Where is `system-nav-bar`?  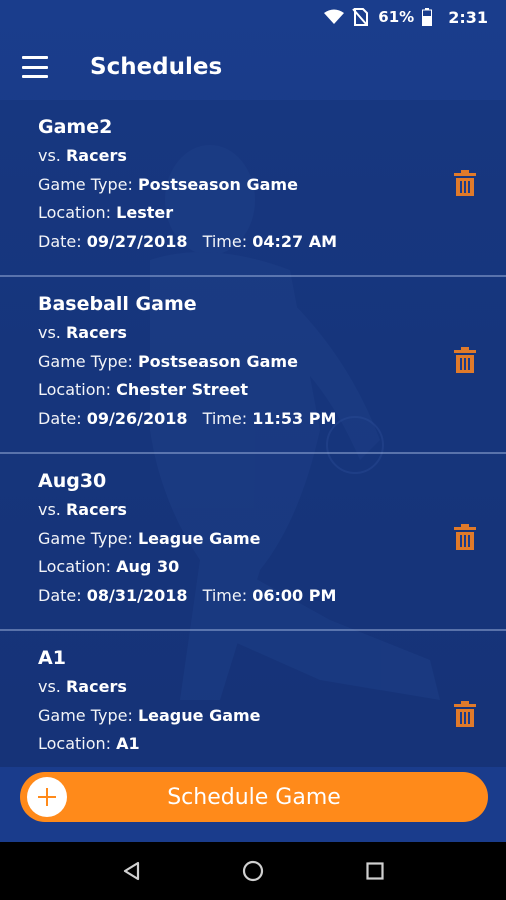
system-nav-bar is located at coordinates (253, 871).